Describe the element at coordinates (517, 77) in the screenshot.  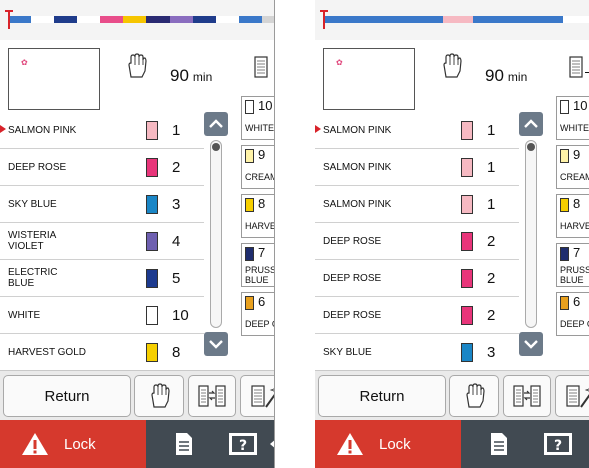
I see `time-unit: min` at that location.